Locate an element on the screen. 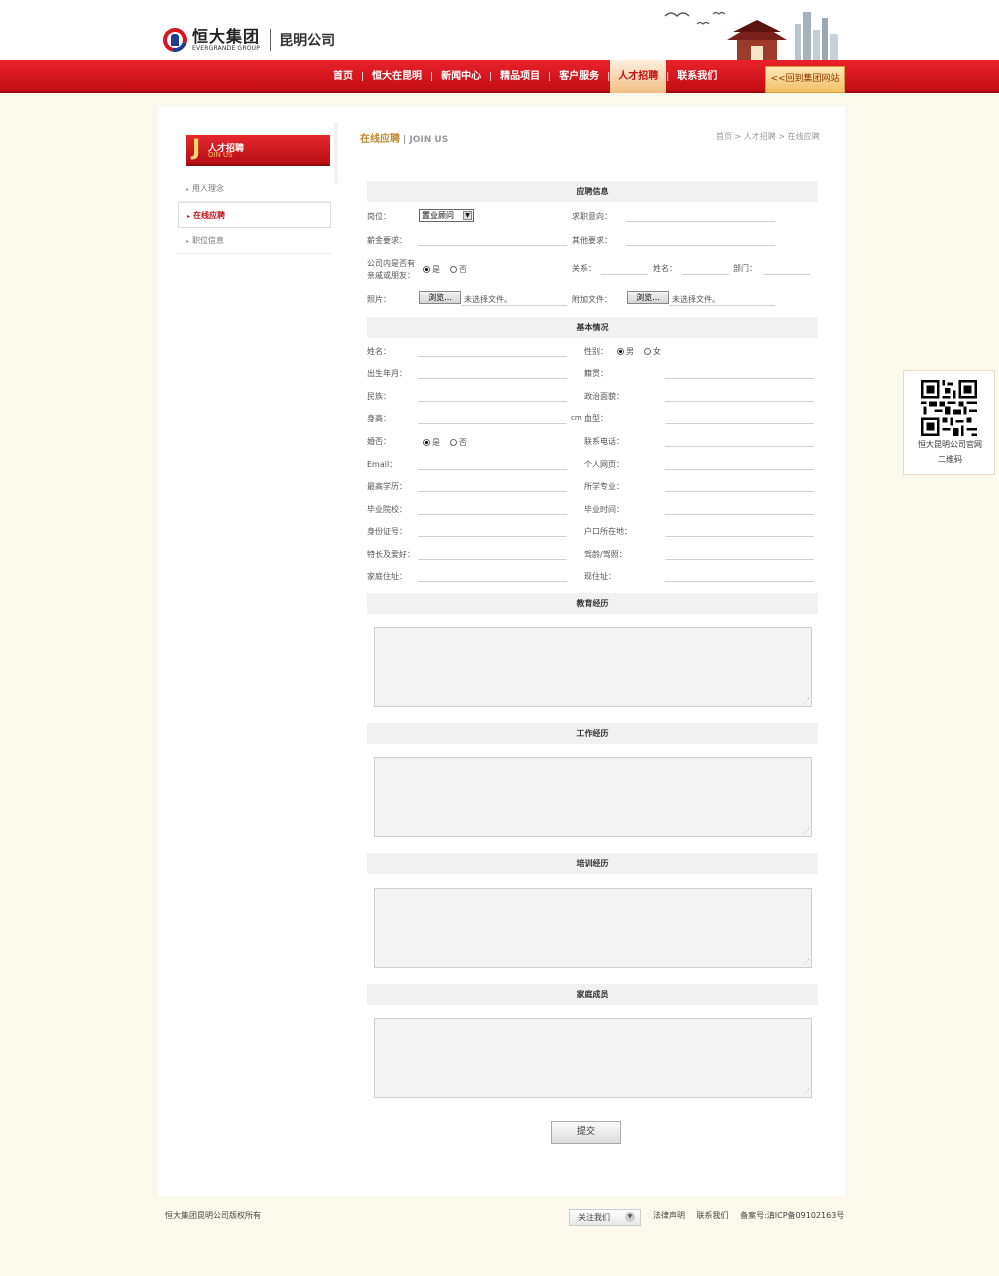 Image resolution: width=999 pixels, height=1276 pixels. nav-evergrande-kunming: 恒大在昆明 is located at coordinates (397, 76).